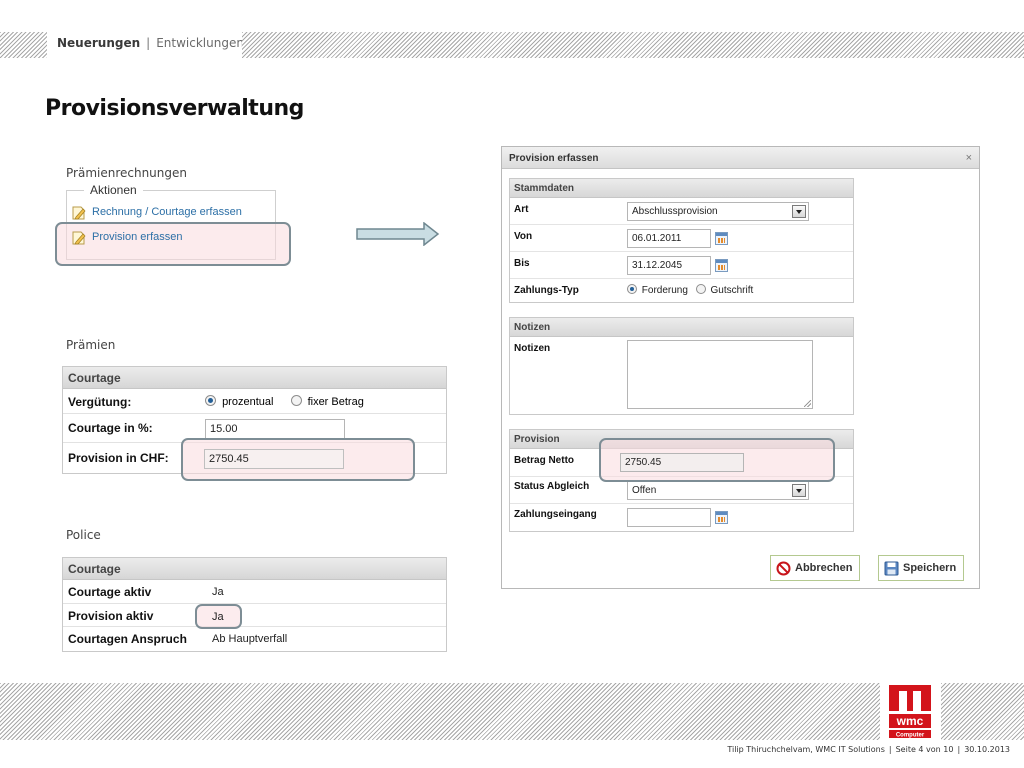  What do you see at coordinates (824, 568) in the screenshot?
I see `abbrechen-label: Abbrechen` at bounding box center [824, 568].